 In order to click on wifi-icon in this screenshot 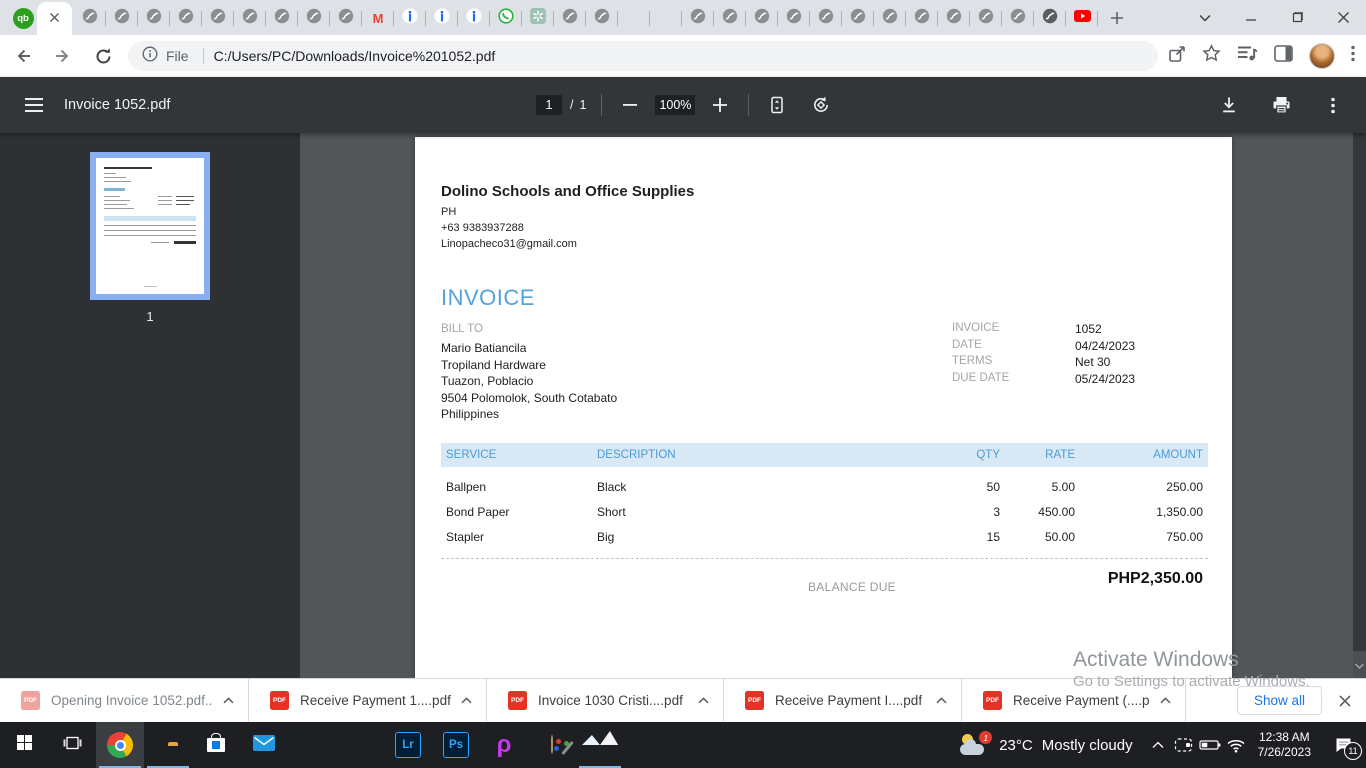, I will do `click(1236, 745)`.